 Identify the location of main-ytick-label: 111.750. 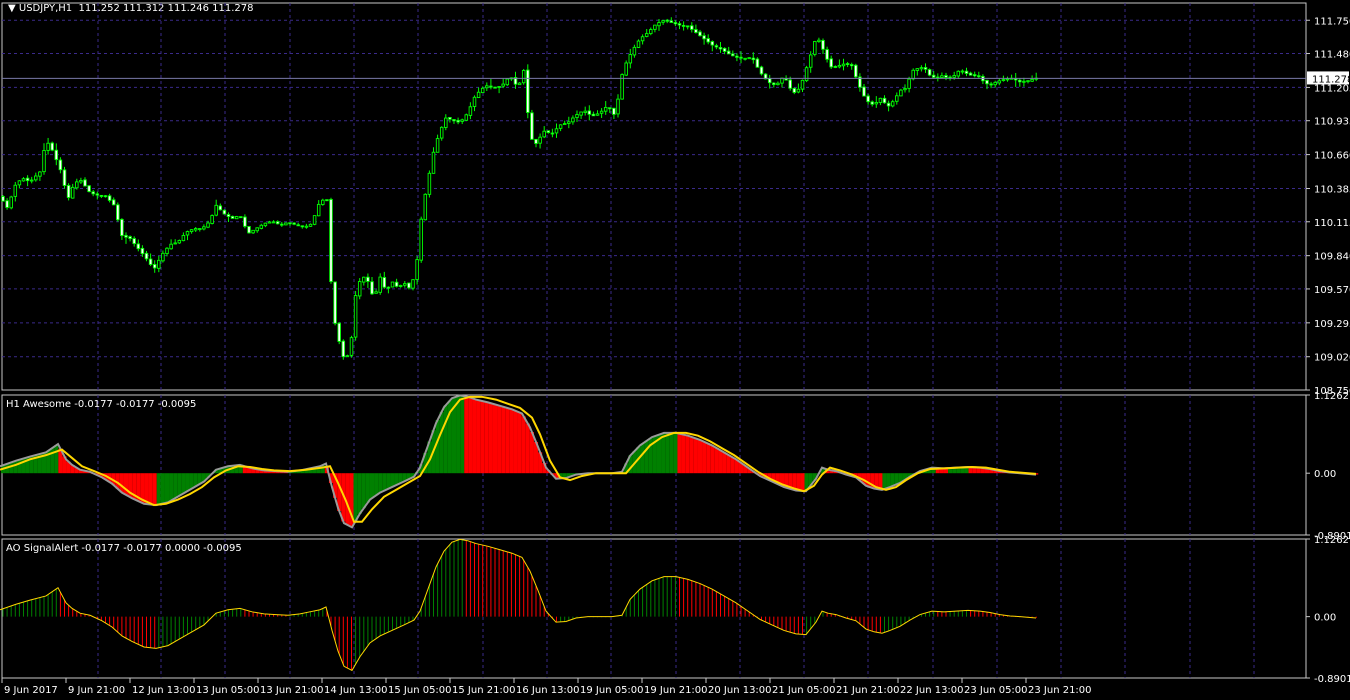
(1332, 21).